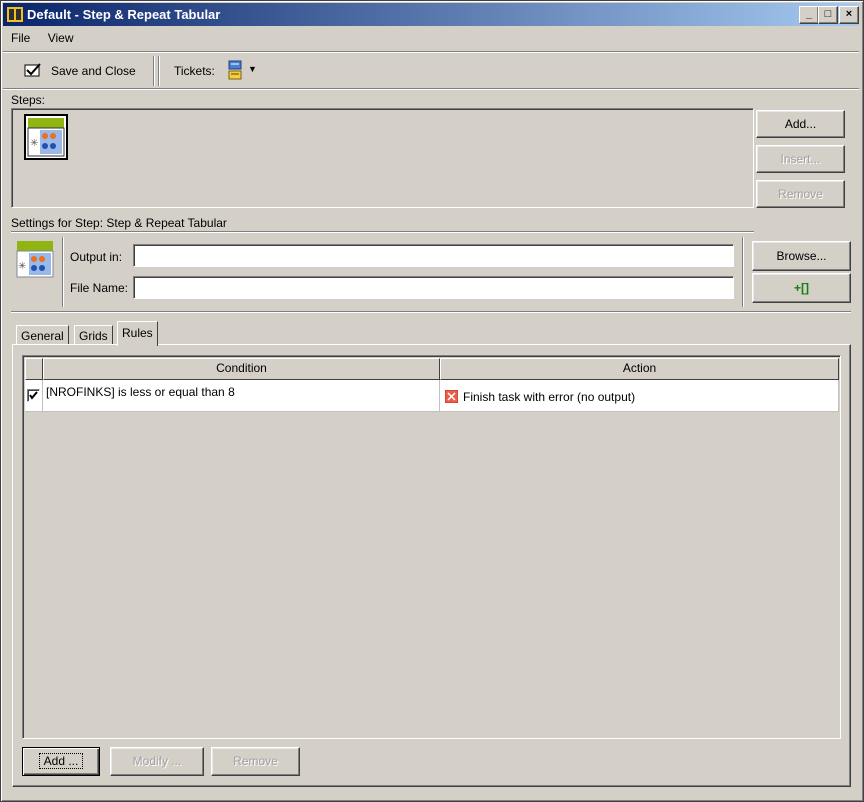  I want to click on condition-cell: [NROFINKS] is less or equal than 8, so click(241, 396).